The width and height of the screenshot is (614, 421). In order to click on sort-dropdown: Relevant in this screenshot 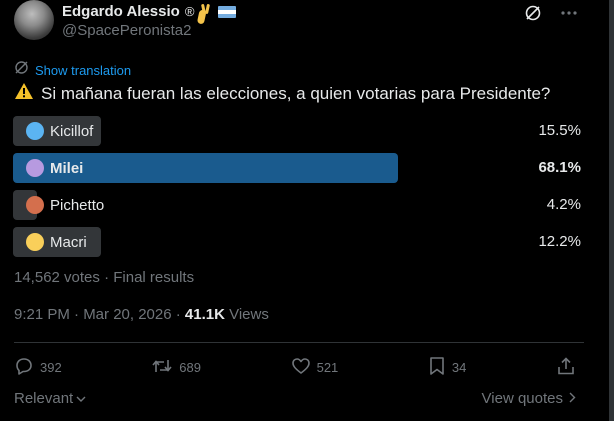, I will do `click(50, 398)`.